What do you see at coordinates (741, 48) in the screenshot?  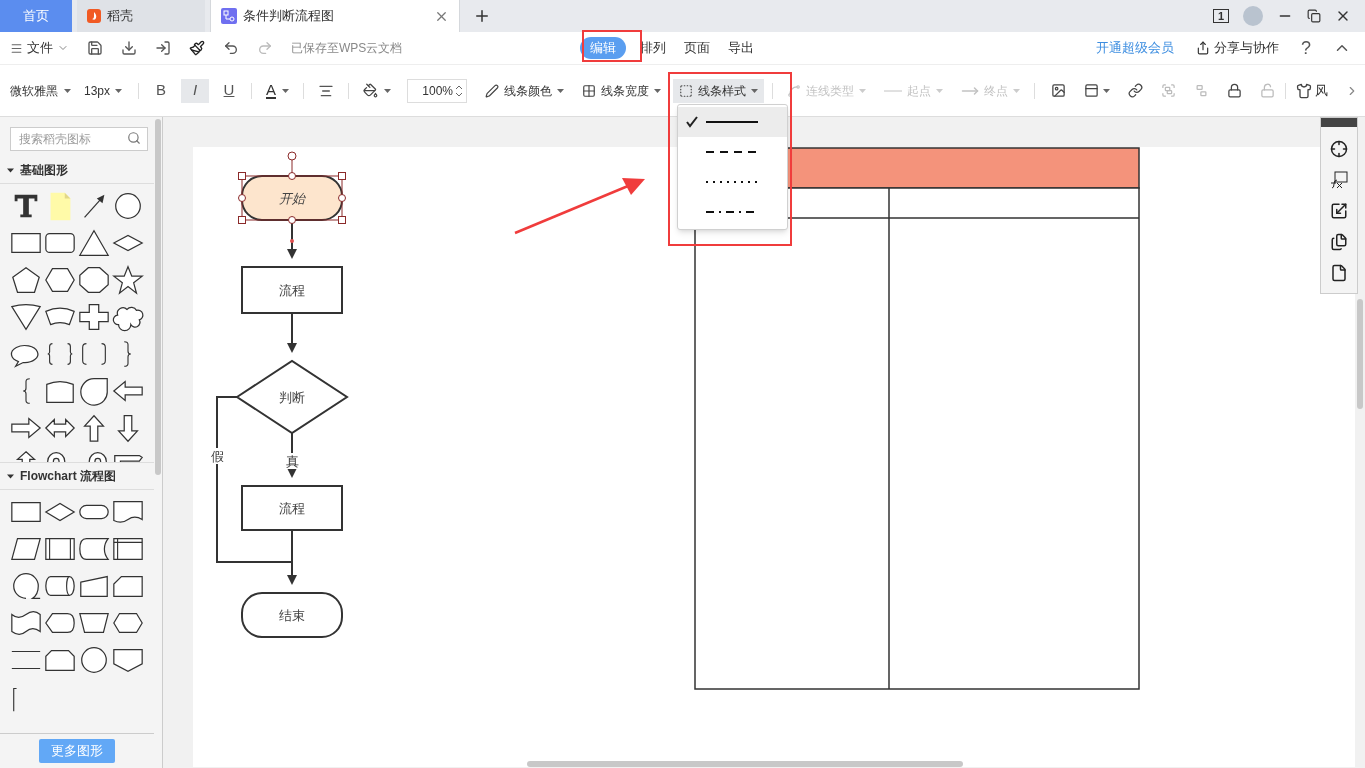 I see `menu-tab: 导出` at bounding box center [741, 48].